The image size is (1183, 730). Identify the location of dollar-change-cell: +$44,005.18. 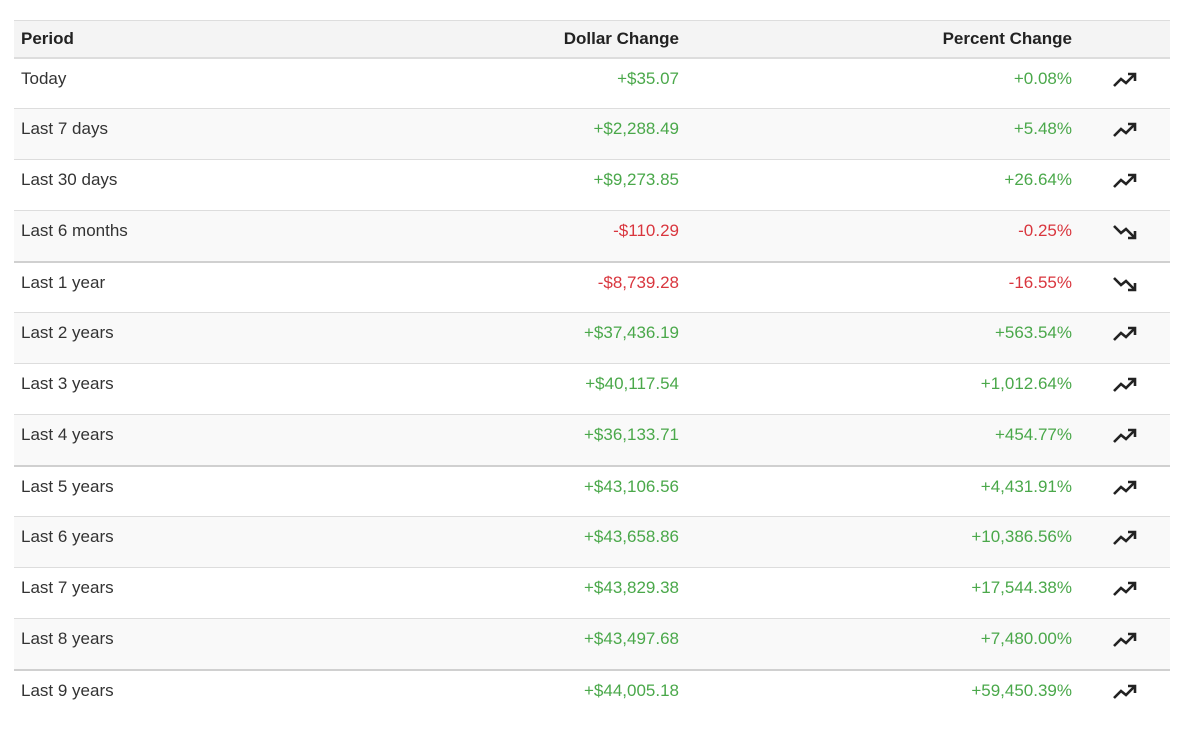
(631, 690).